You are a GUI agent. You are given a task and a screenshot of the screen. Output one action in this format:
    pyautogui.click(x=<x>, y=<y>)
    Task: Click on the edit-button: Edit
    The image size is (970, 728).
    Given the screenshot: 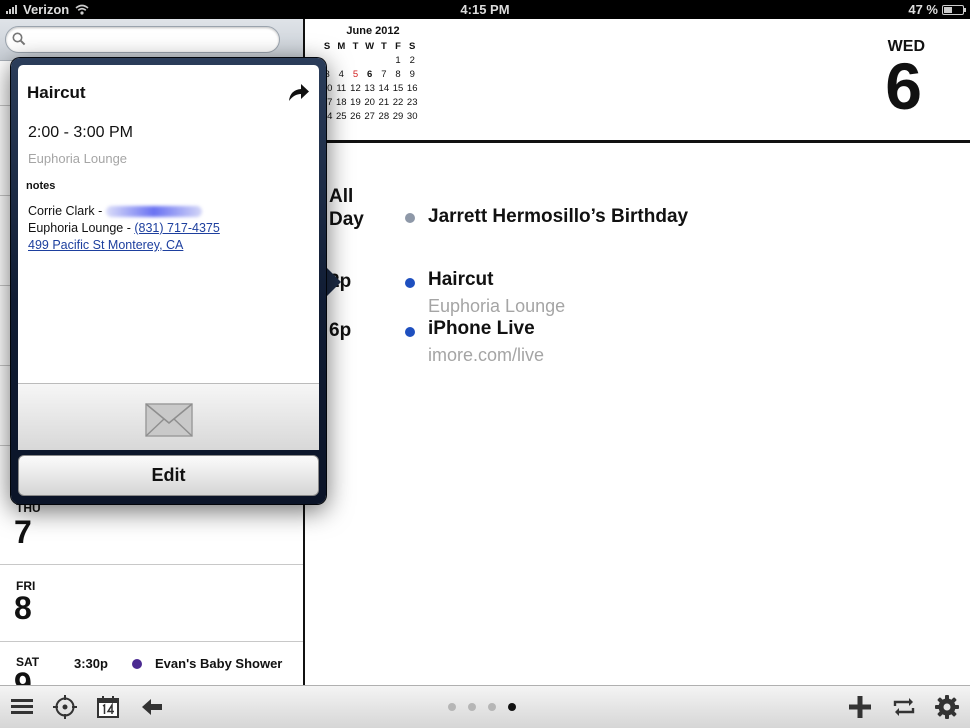 What is the action you would take?
    pyautogui.click(x=168, y=475)
    